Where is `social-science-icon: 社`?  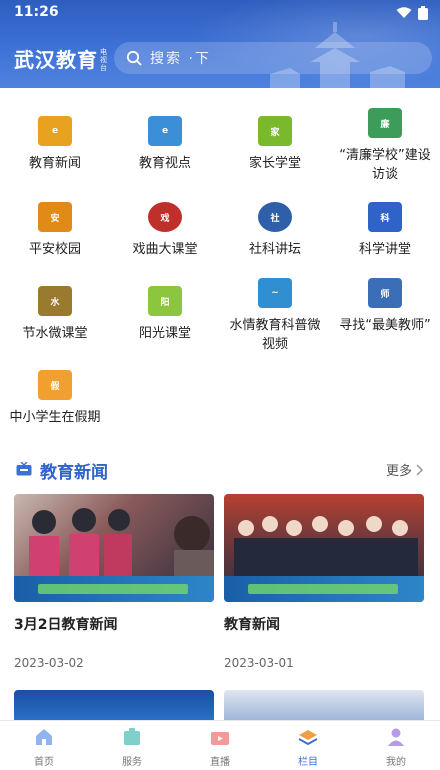 social-science-icon: 社 is located at coordinates (275, 217).